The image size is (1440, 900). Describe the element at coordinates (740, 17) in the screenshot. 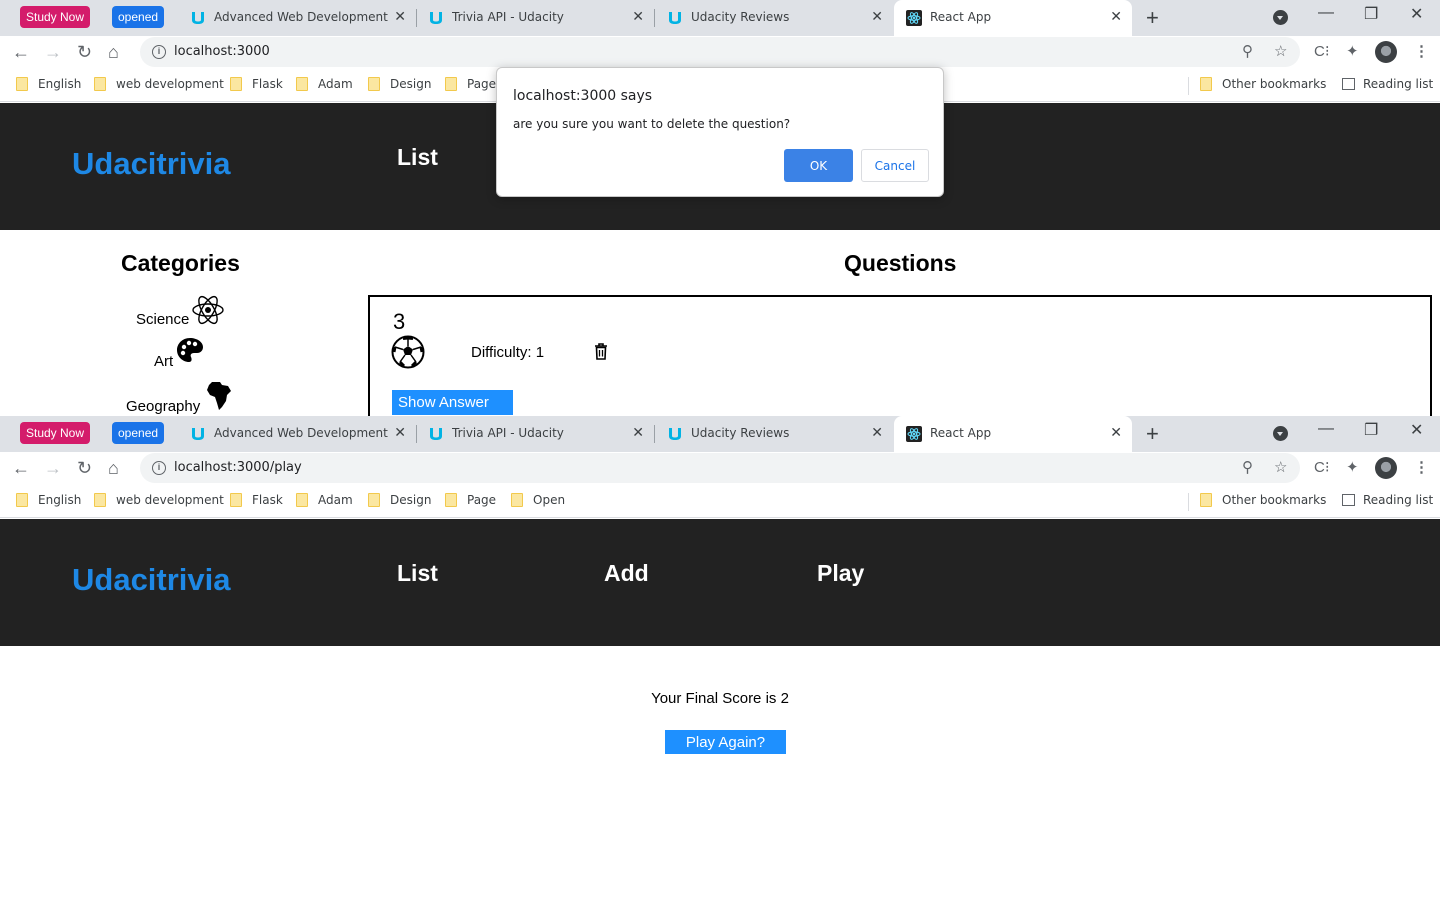

I see `tab-title: Udacity Reviews` at that location.